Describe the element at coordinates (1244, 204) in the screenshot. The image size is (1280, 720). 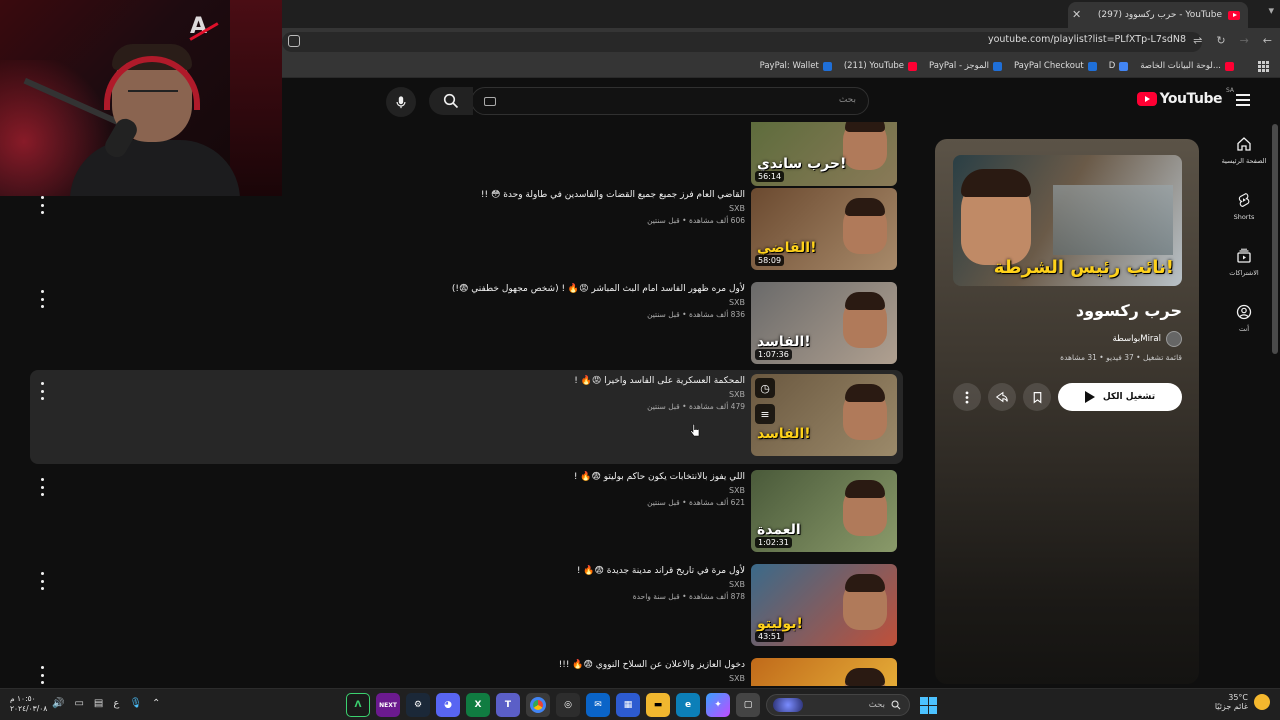
I see `guide-item-shorts: Shorts` at that location.